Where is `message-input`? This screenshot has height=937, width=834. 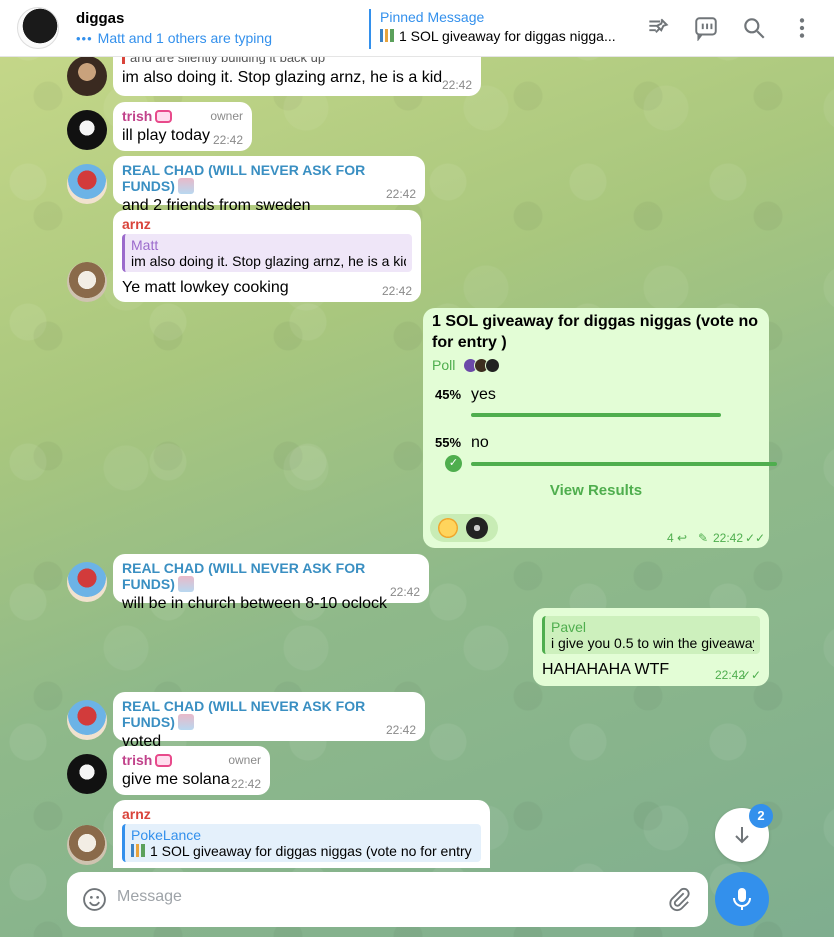 message-input is located at coordinates (387, 897).